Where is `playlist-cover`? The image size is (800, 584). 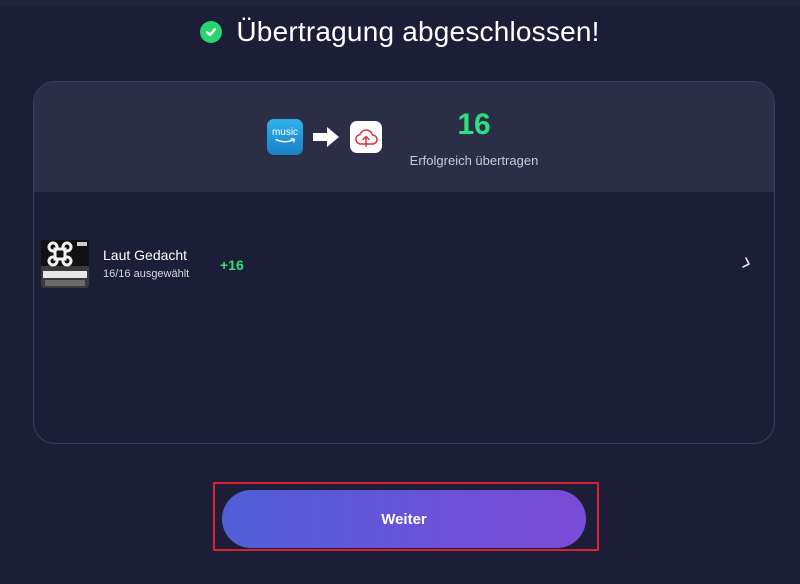 playlist-cover is located at coordinates (65, 264).